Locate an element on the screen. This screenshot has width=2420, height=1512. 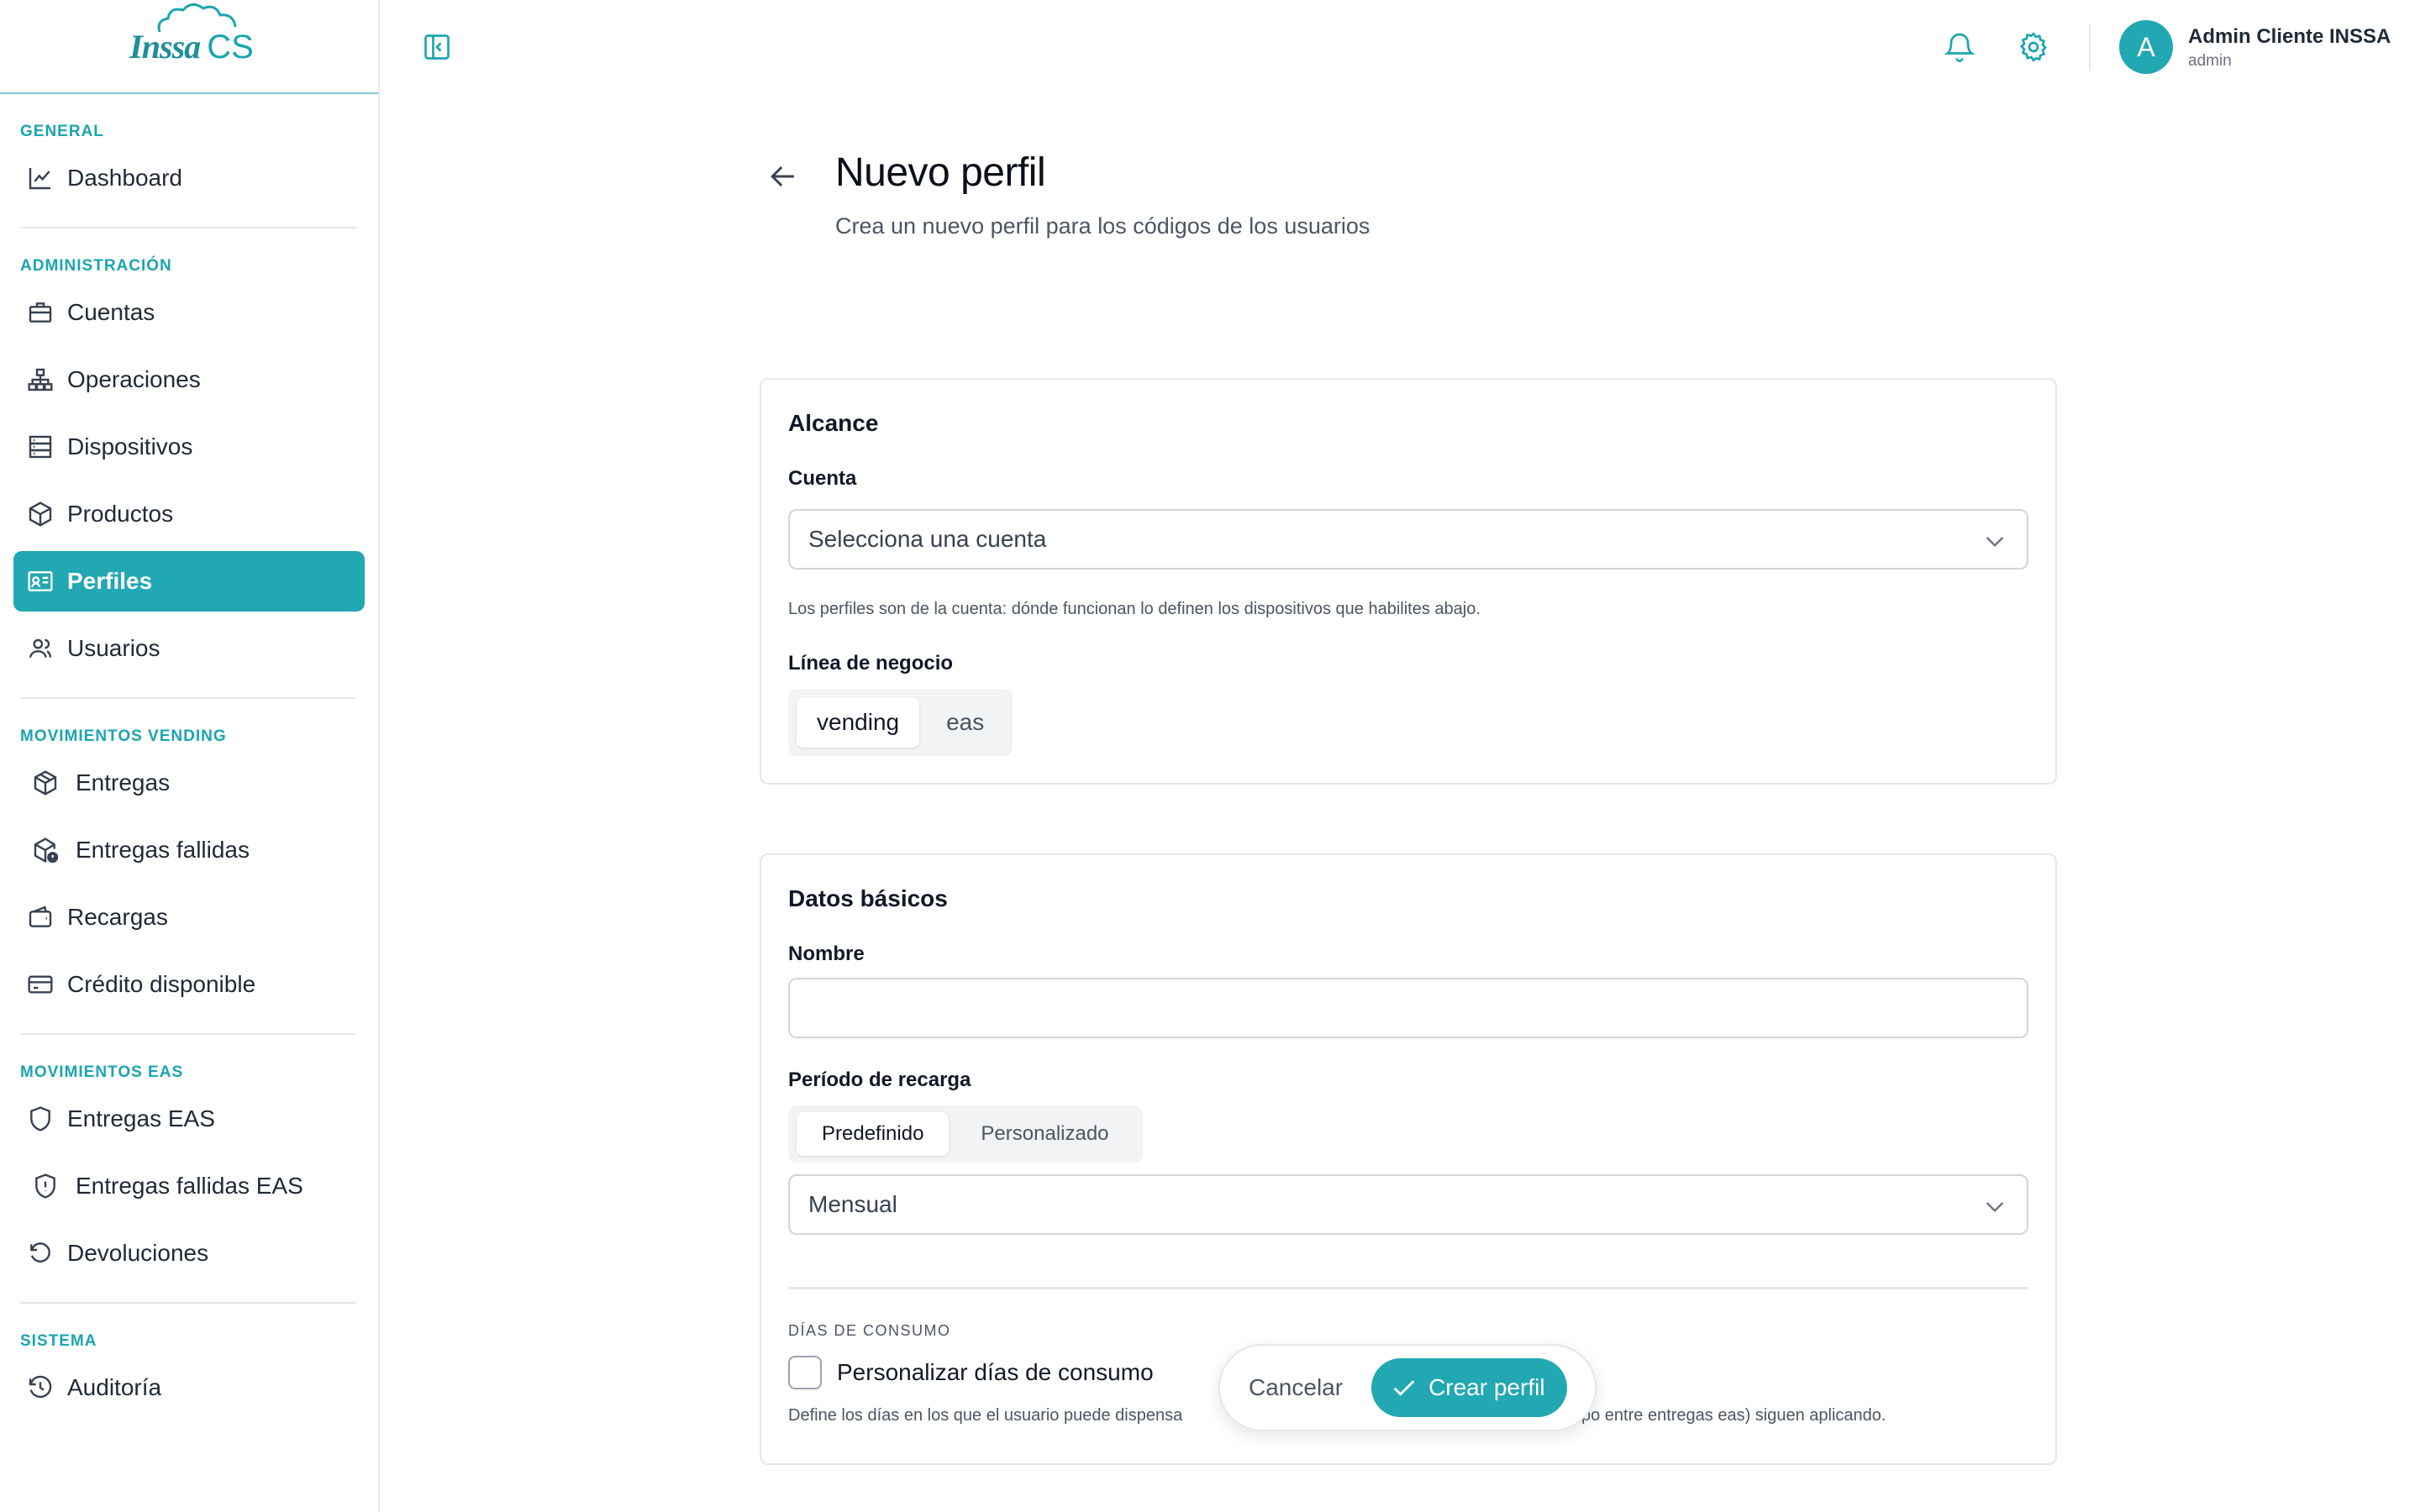
customize-days-checkbox is located at coordinates (805, 1372).